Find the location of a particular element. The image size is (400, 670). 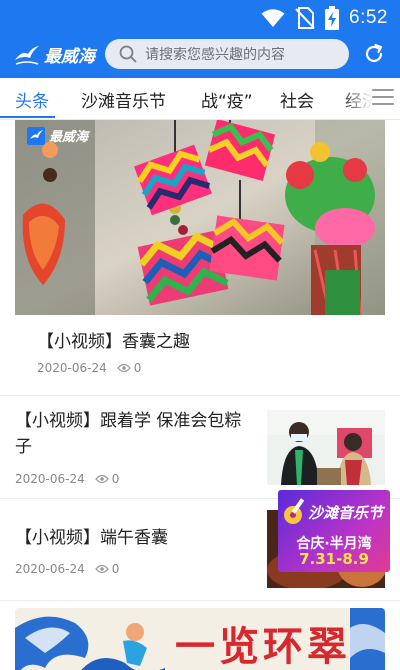

featured-date: 2020-06-24 is located at coordinates (72, 368).